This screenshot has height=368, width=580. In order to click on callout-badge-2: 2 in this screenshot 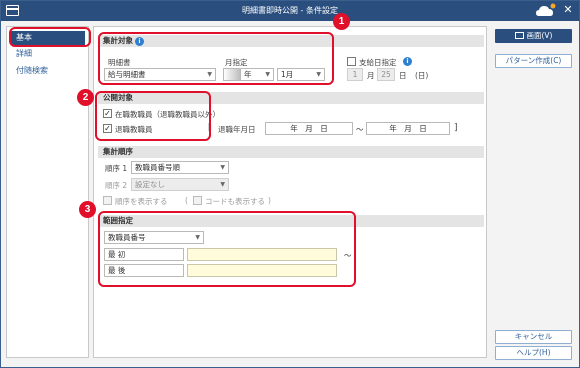, I will do `click(85, 97)`.